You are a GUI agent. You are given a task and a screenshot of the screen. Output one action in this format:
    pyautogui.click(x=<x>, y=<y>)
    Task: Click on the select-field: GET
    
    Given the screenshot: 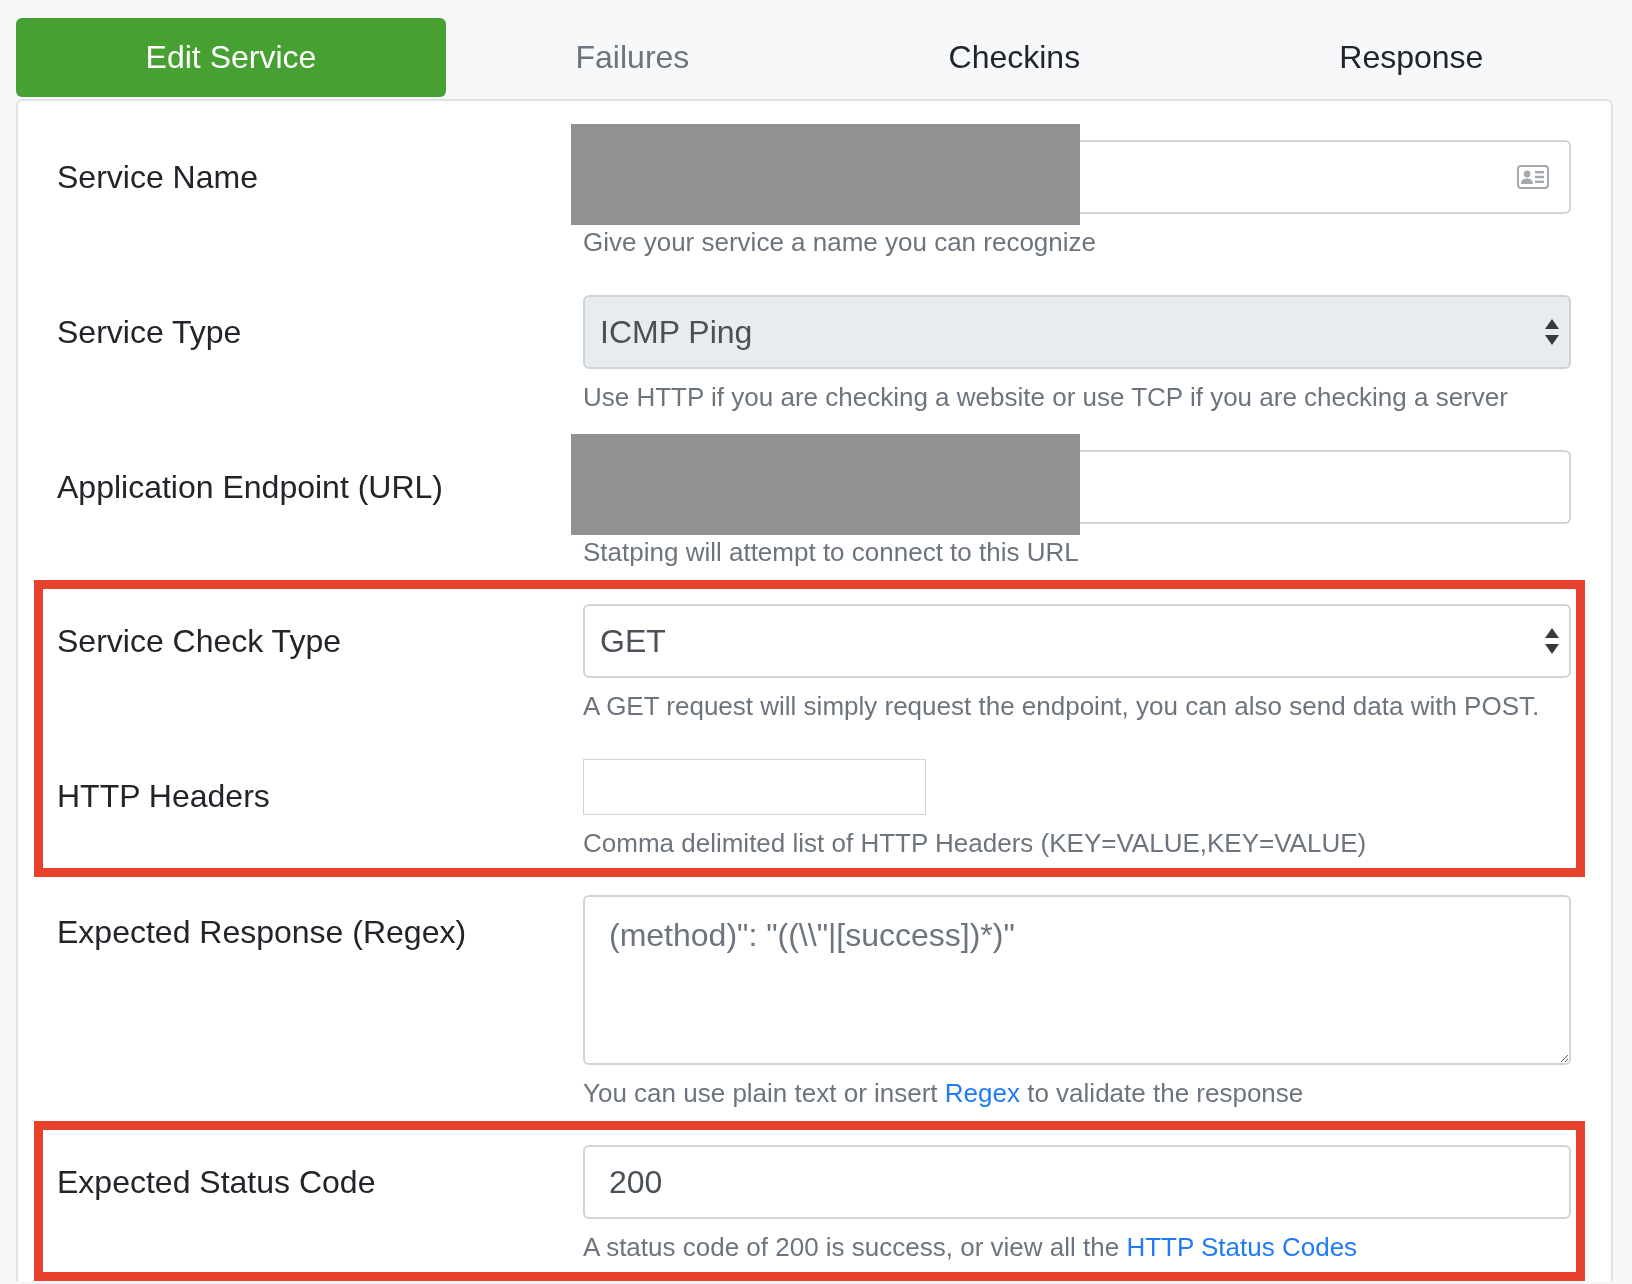 What is the action you would take?
    pyautogui.click(x=1077, y=641)
    